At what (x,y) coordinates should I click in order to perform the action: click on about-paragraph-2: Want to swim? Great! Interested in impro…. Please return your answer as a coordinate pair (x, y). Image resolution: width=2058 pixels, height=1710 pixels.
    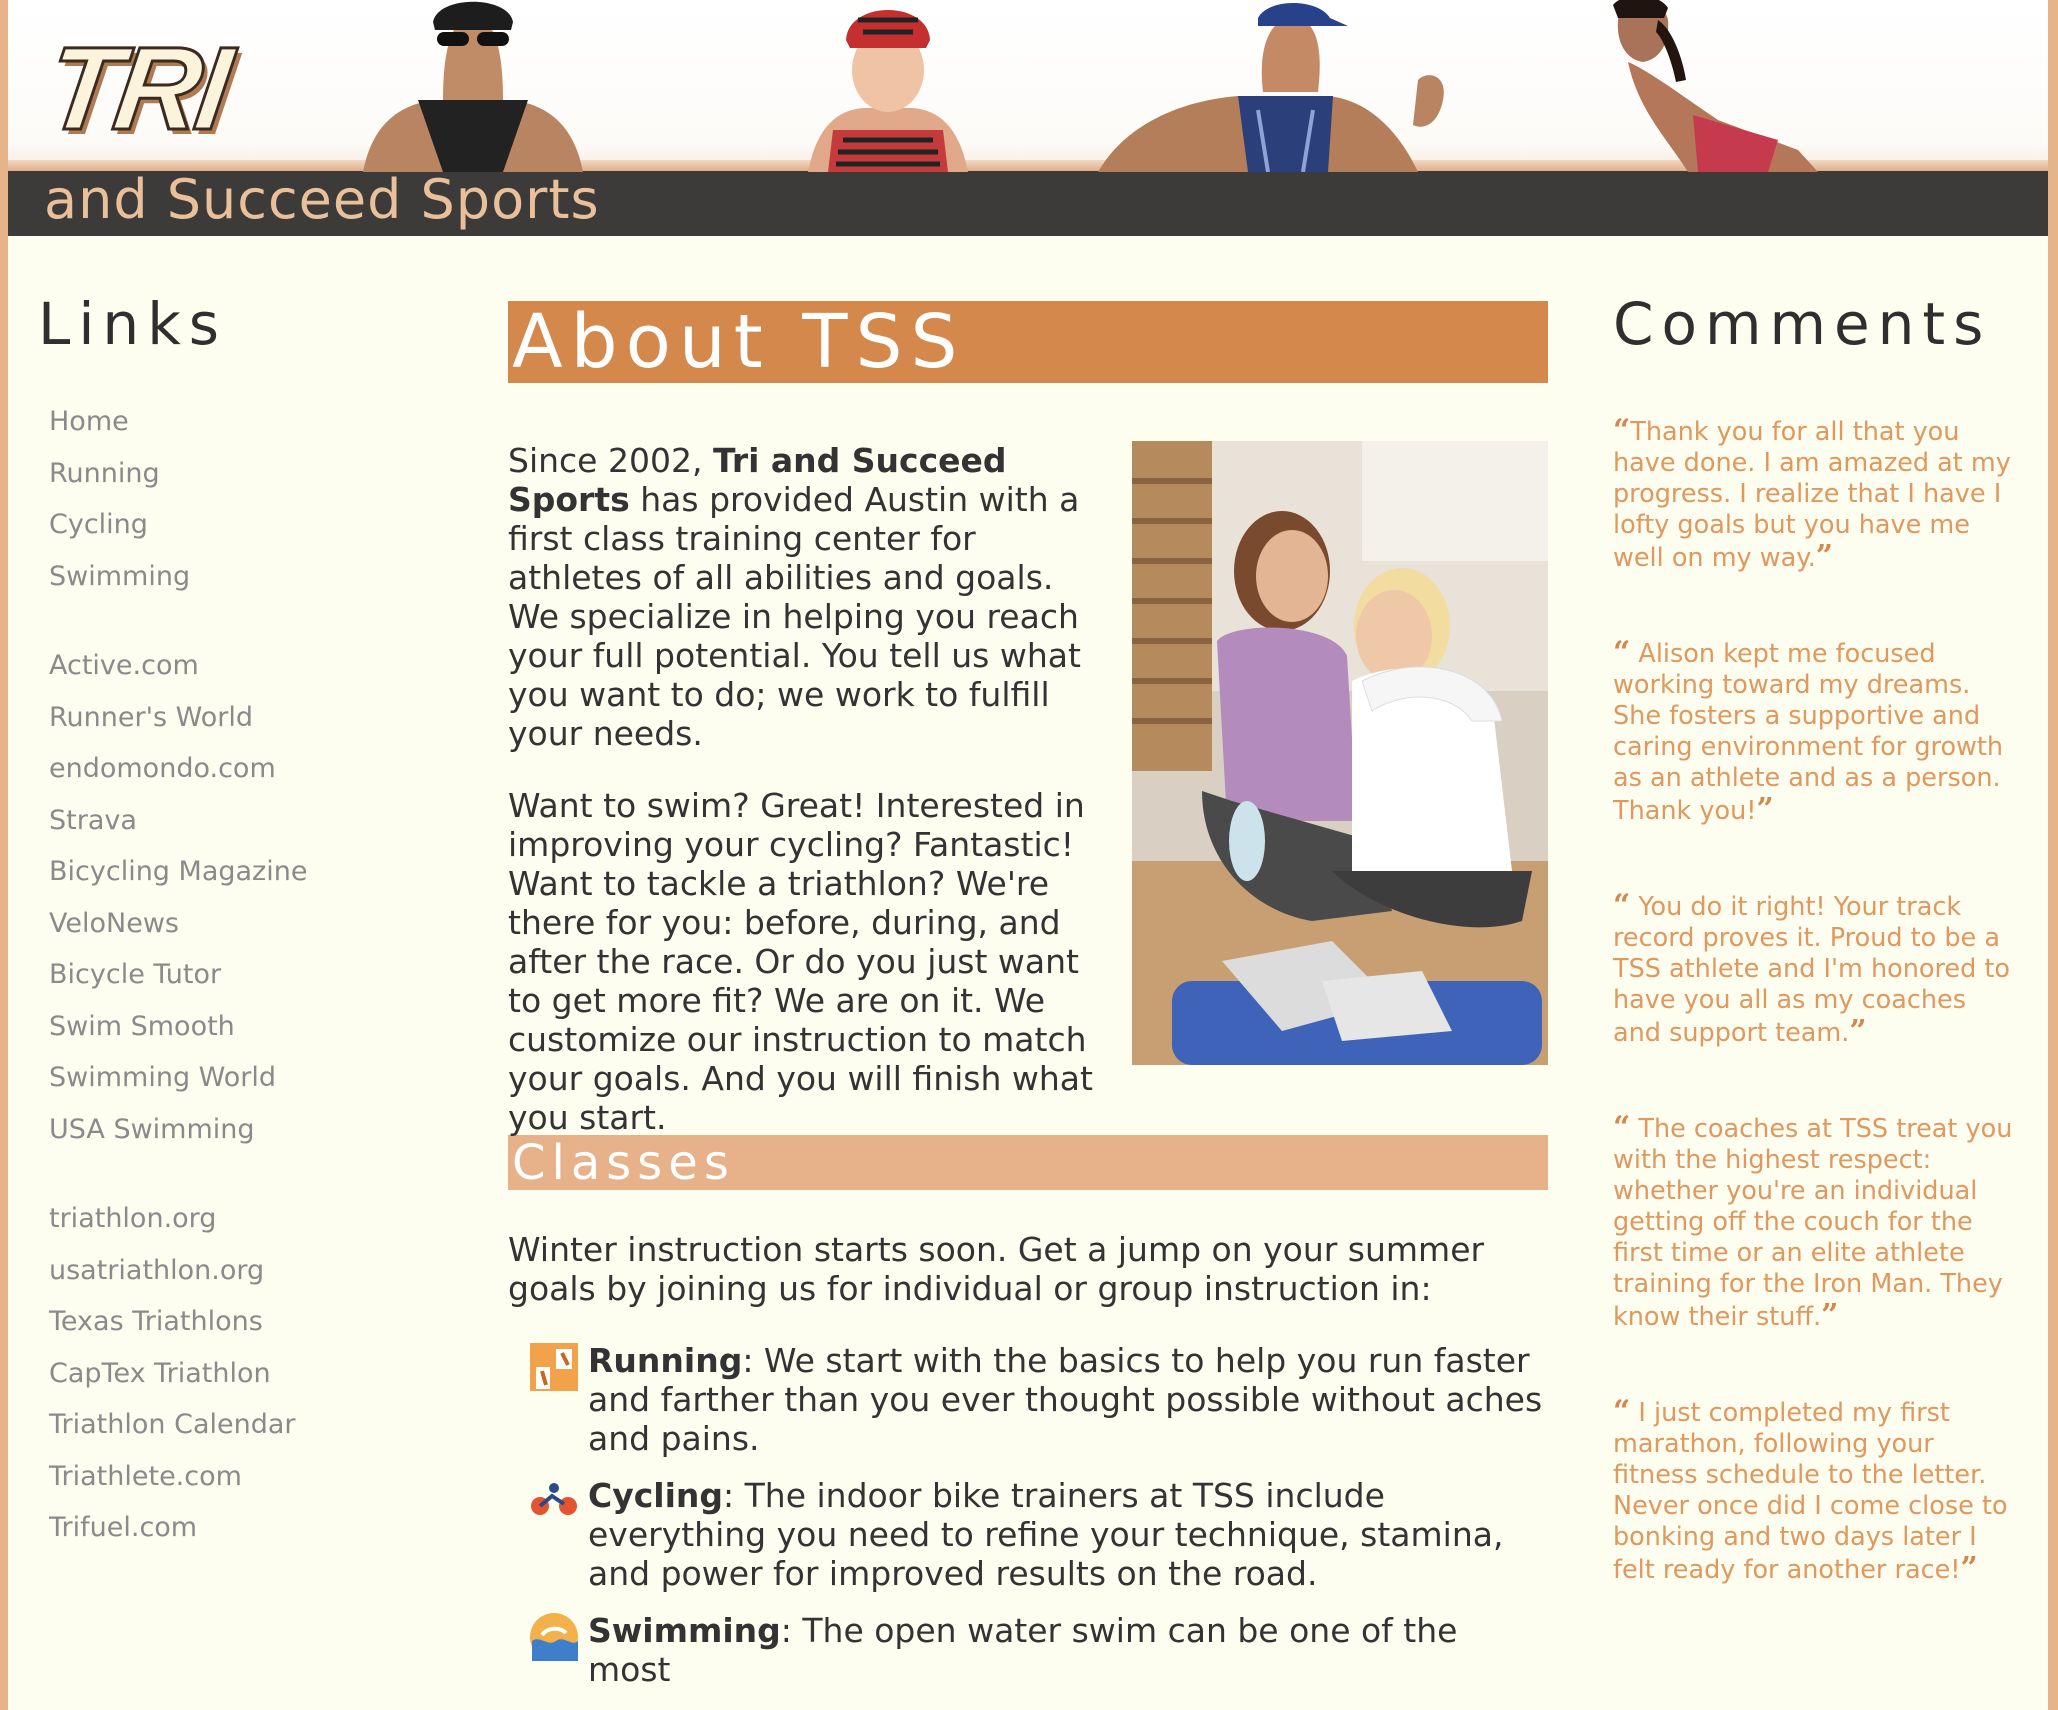
    Looking at the image, I should click on (800, 961).